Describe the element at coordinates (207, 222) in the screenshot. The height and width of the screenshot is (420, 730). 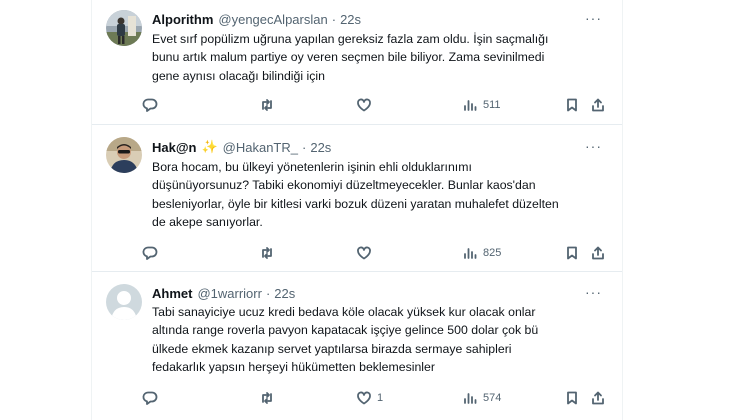
I see `tweet-text-line: de akepe sanıyorlar.` at that location.